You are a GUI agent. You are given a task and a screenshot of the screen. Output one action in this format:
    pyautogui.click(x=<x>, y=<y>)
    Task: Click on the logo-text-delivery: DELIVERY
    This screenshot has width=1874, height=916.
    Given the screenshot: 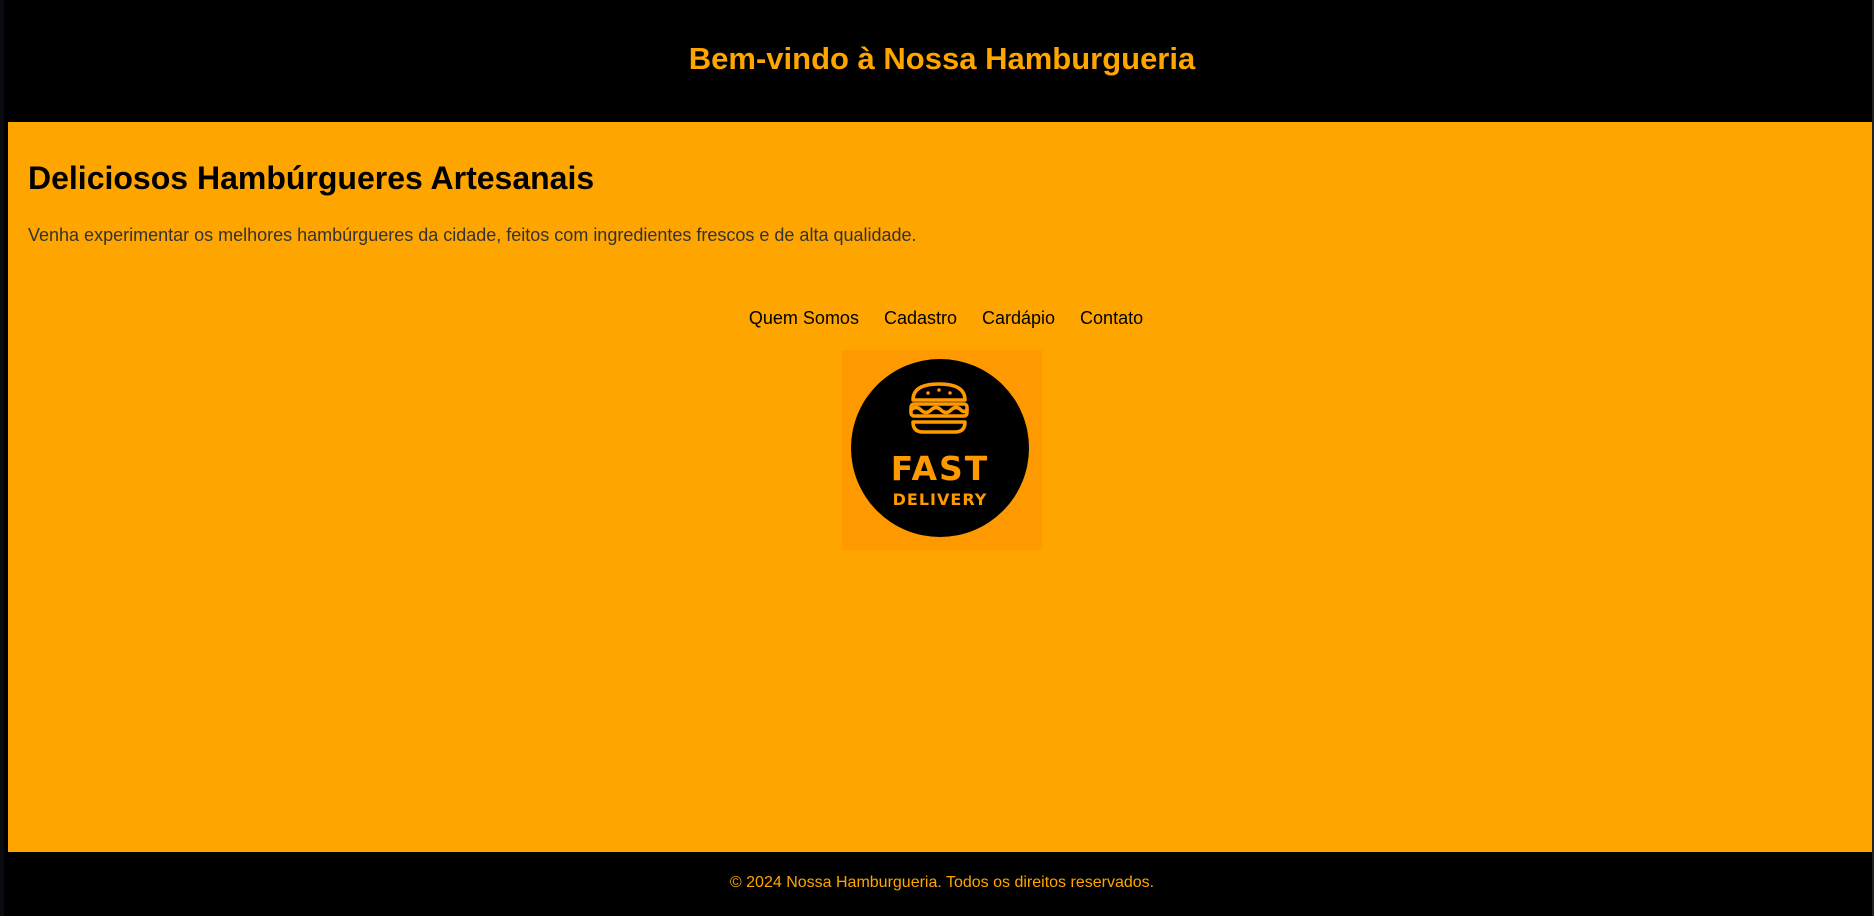 What is the action you would take?
    pyautogui.click(x=940, y=499)
    